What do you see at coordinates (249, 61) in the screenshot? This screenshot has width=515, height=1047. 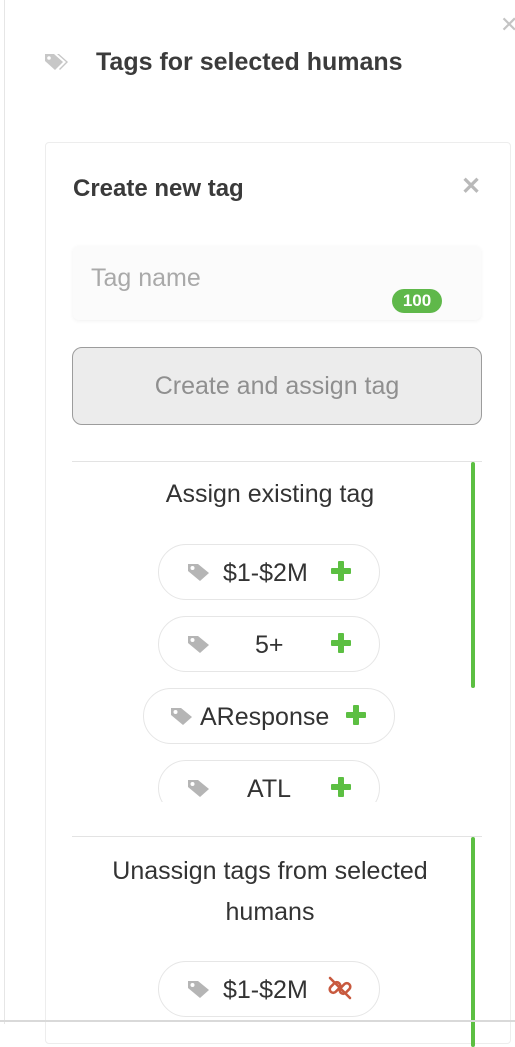 I see `page-title: Tags for selected humans` at bounding box center [249, 61].